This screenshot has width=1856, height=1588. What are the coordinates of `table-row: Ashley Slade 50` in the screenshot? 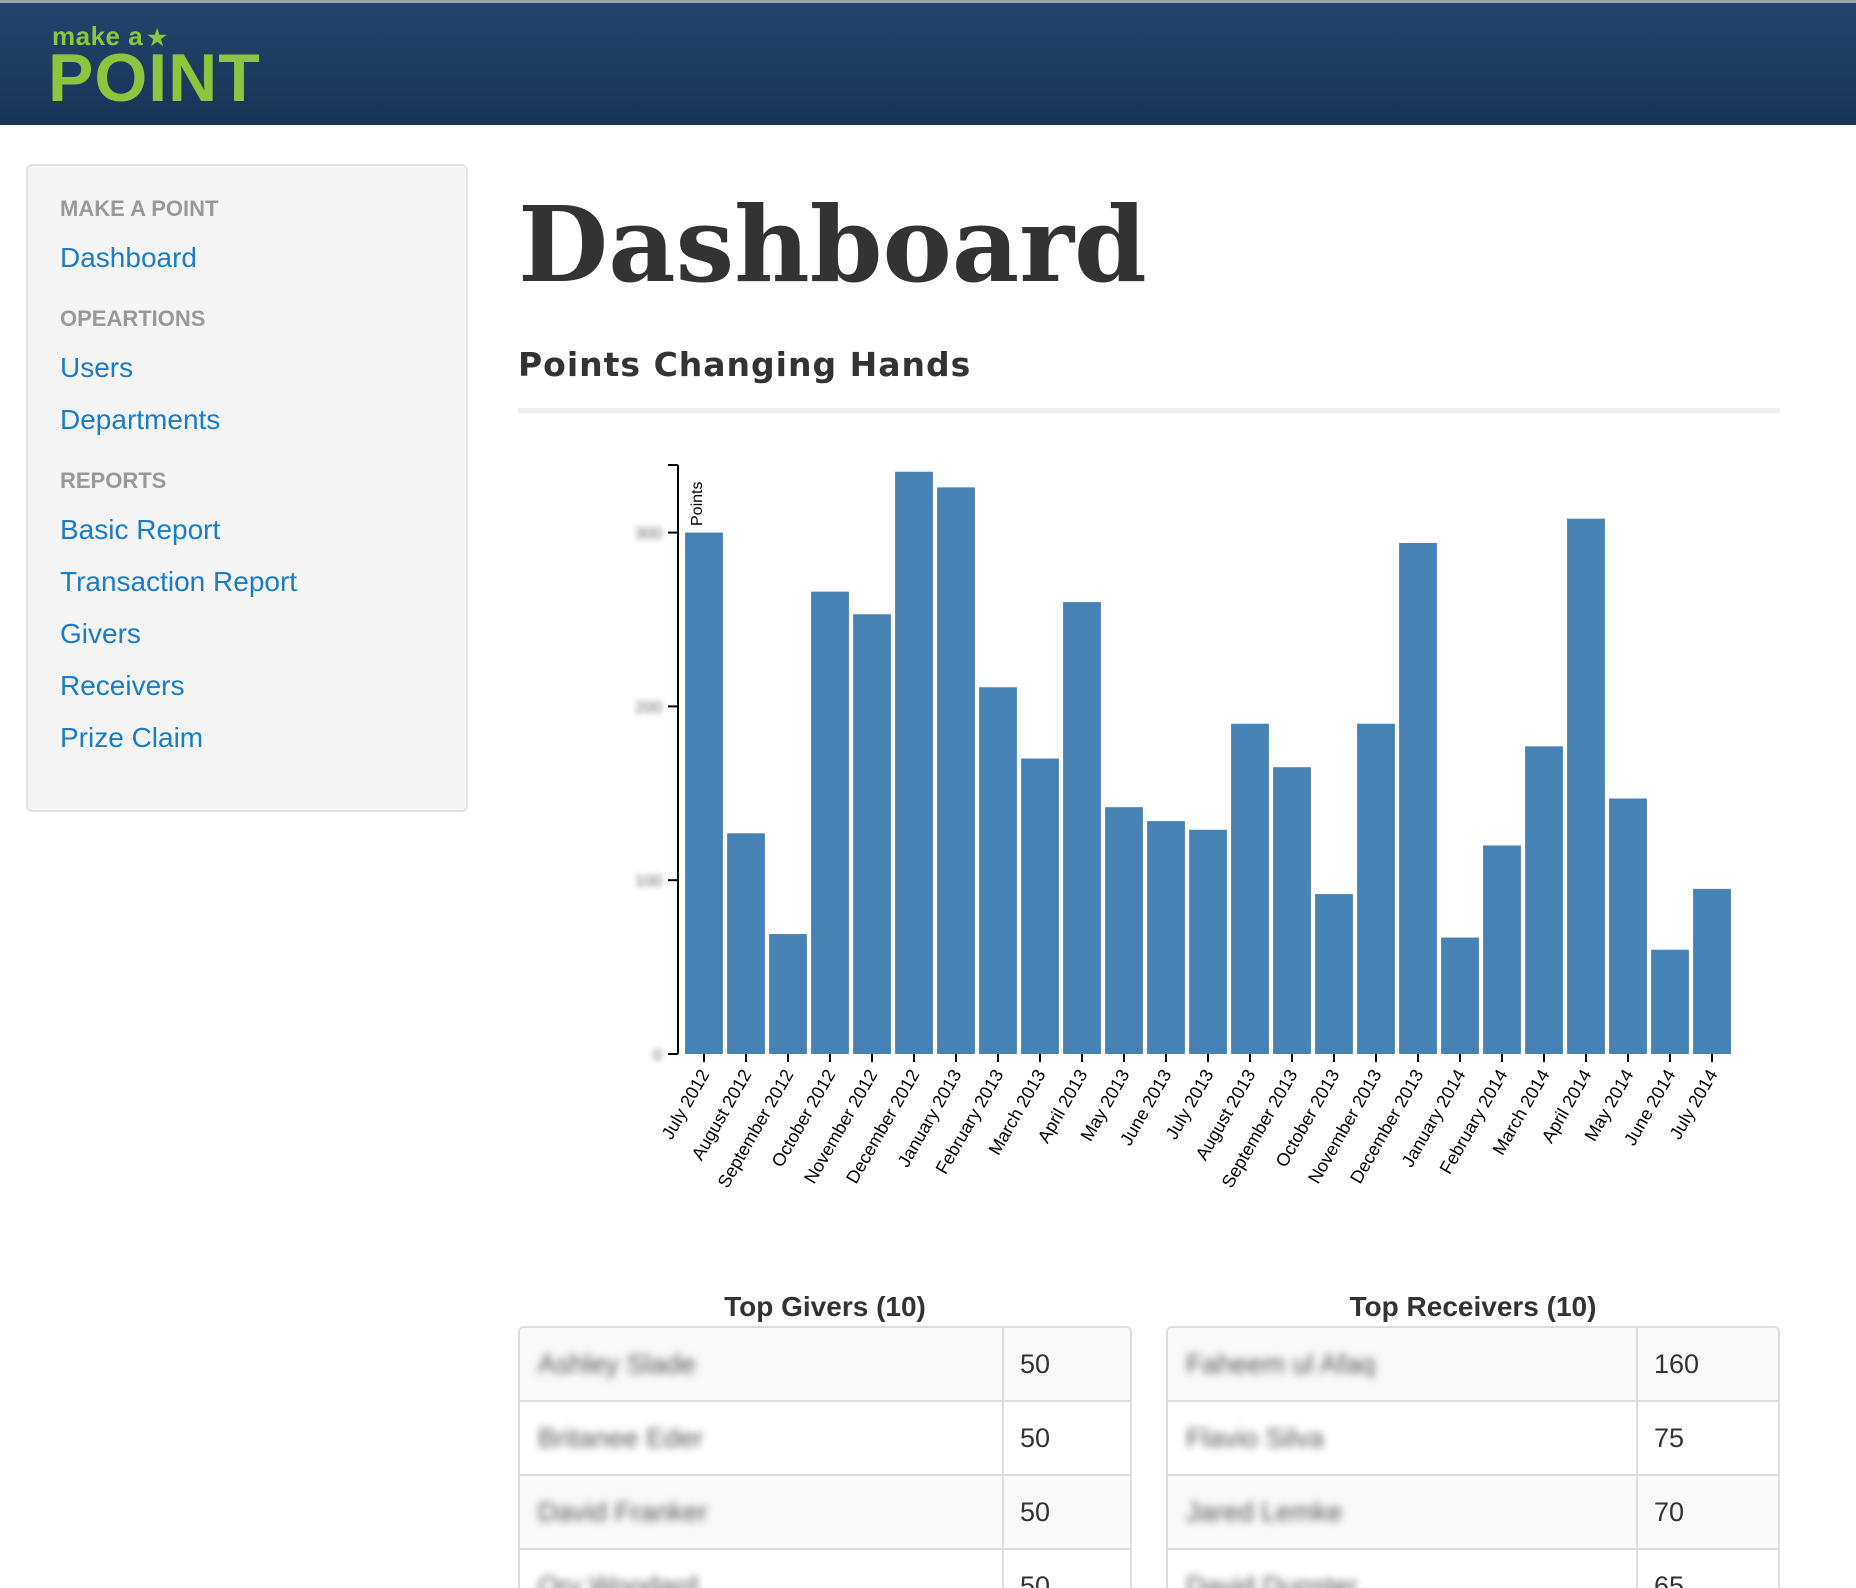 It's located at (825, 1365).